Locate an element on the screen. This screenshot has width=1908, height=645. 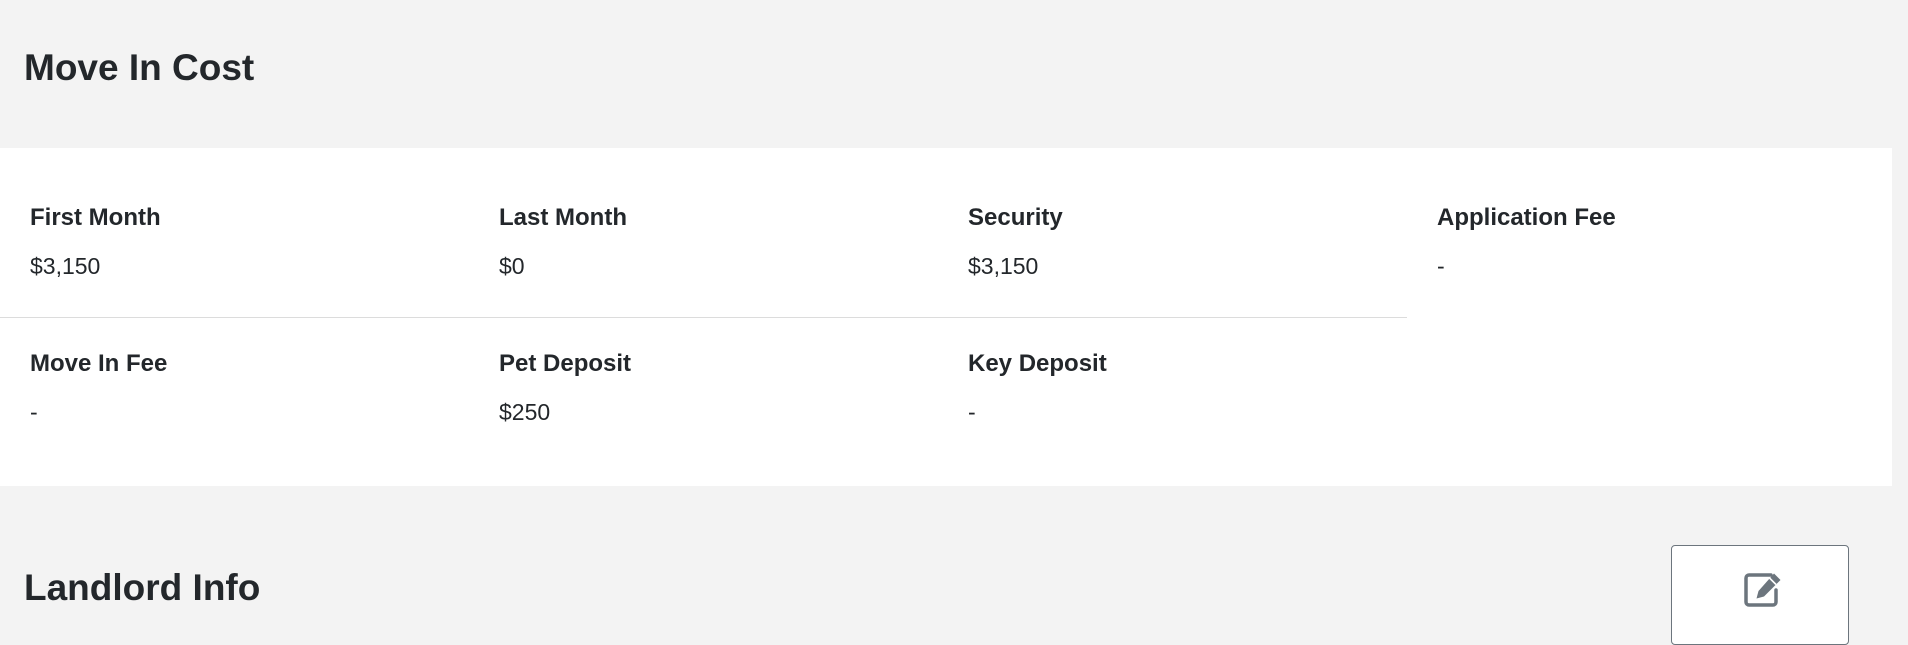
cost-item-first-month: First Month $3,150 is located at coordinates (250, 242).